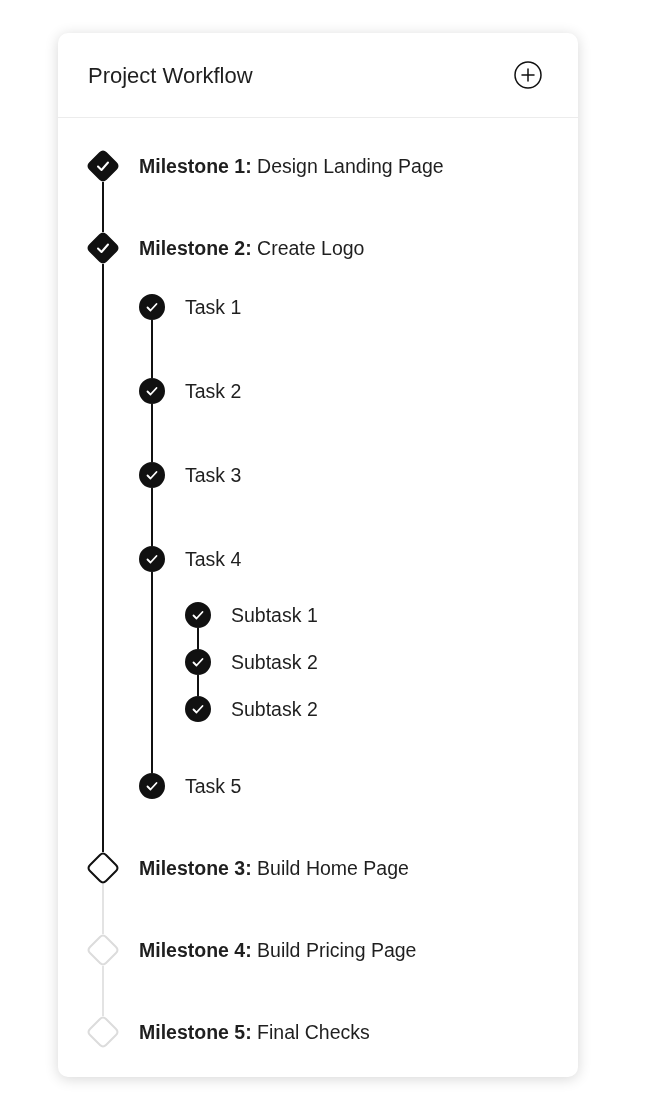  I want to click on milestone-label: Milestone 3: Build Home Page, so click(274, 868).